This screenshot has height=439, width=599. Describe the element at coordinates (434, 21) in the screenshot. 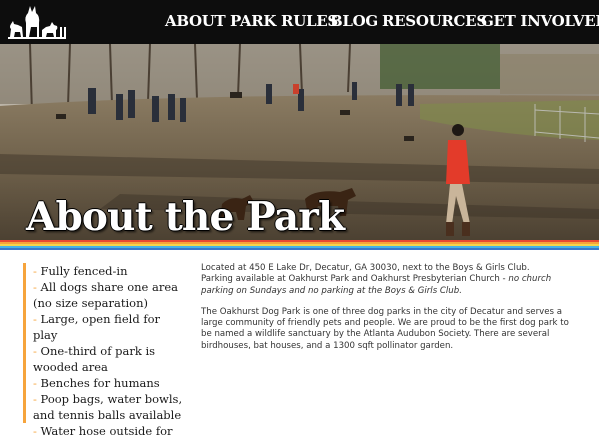

I see `nav-resources: RESOURCES` at that location.